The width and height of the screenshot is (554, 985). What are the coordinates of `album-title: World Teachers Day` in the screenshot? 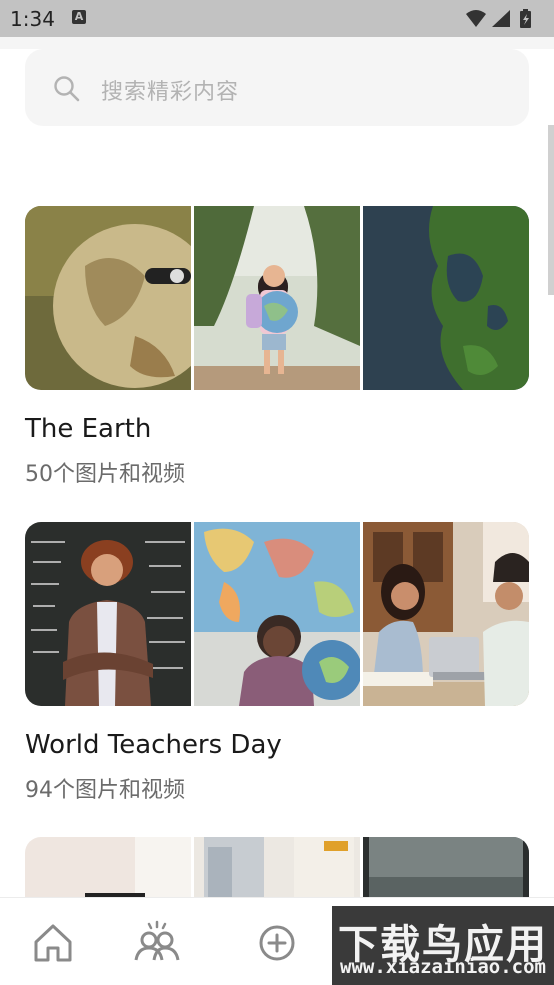 It's located at (153, 745).